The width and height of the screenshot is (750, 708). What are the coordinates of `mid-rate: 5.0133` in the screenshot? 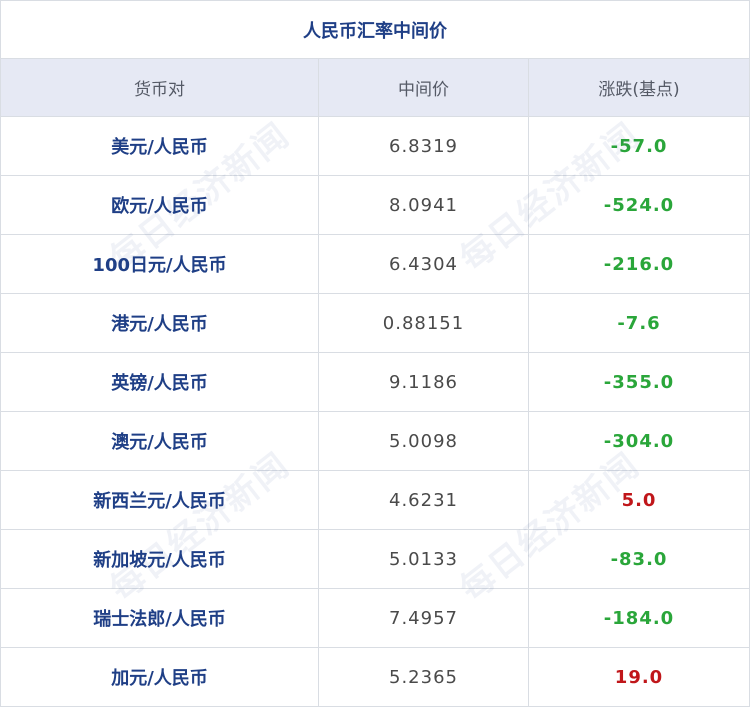 It's located at (423, 559).